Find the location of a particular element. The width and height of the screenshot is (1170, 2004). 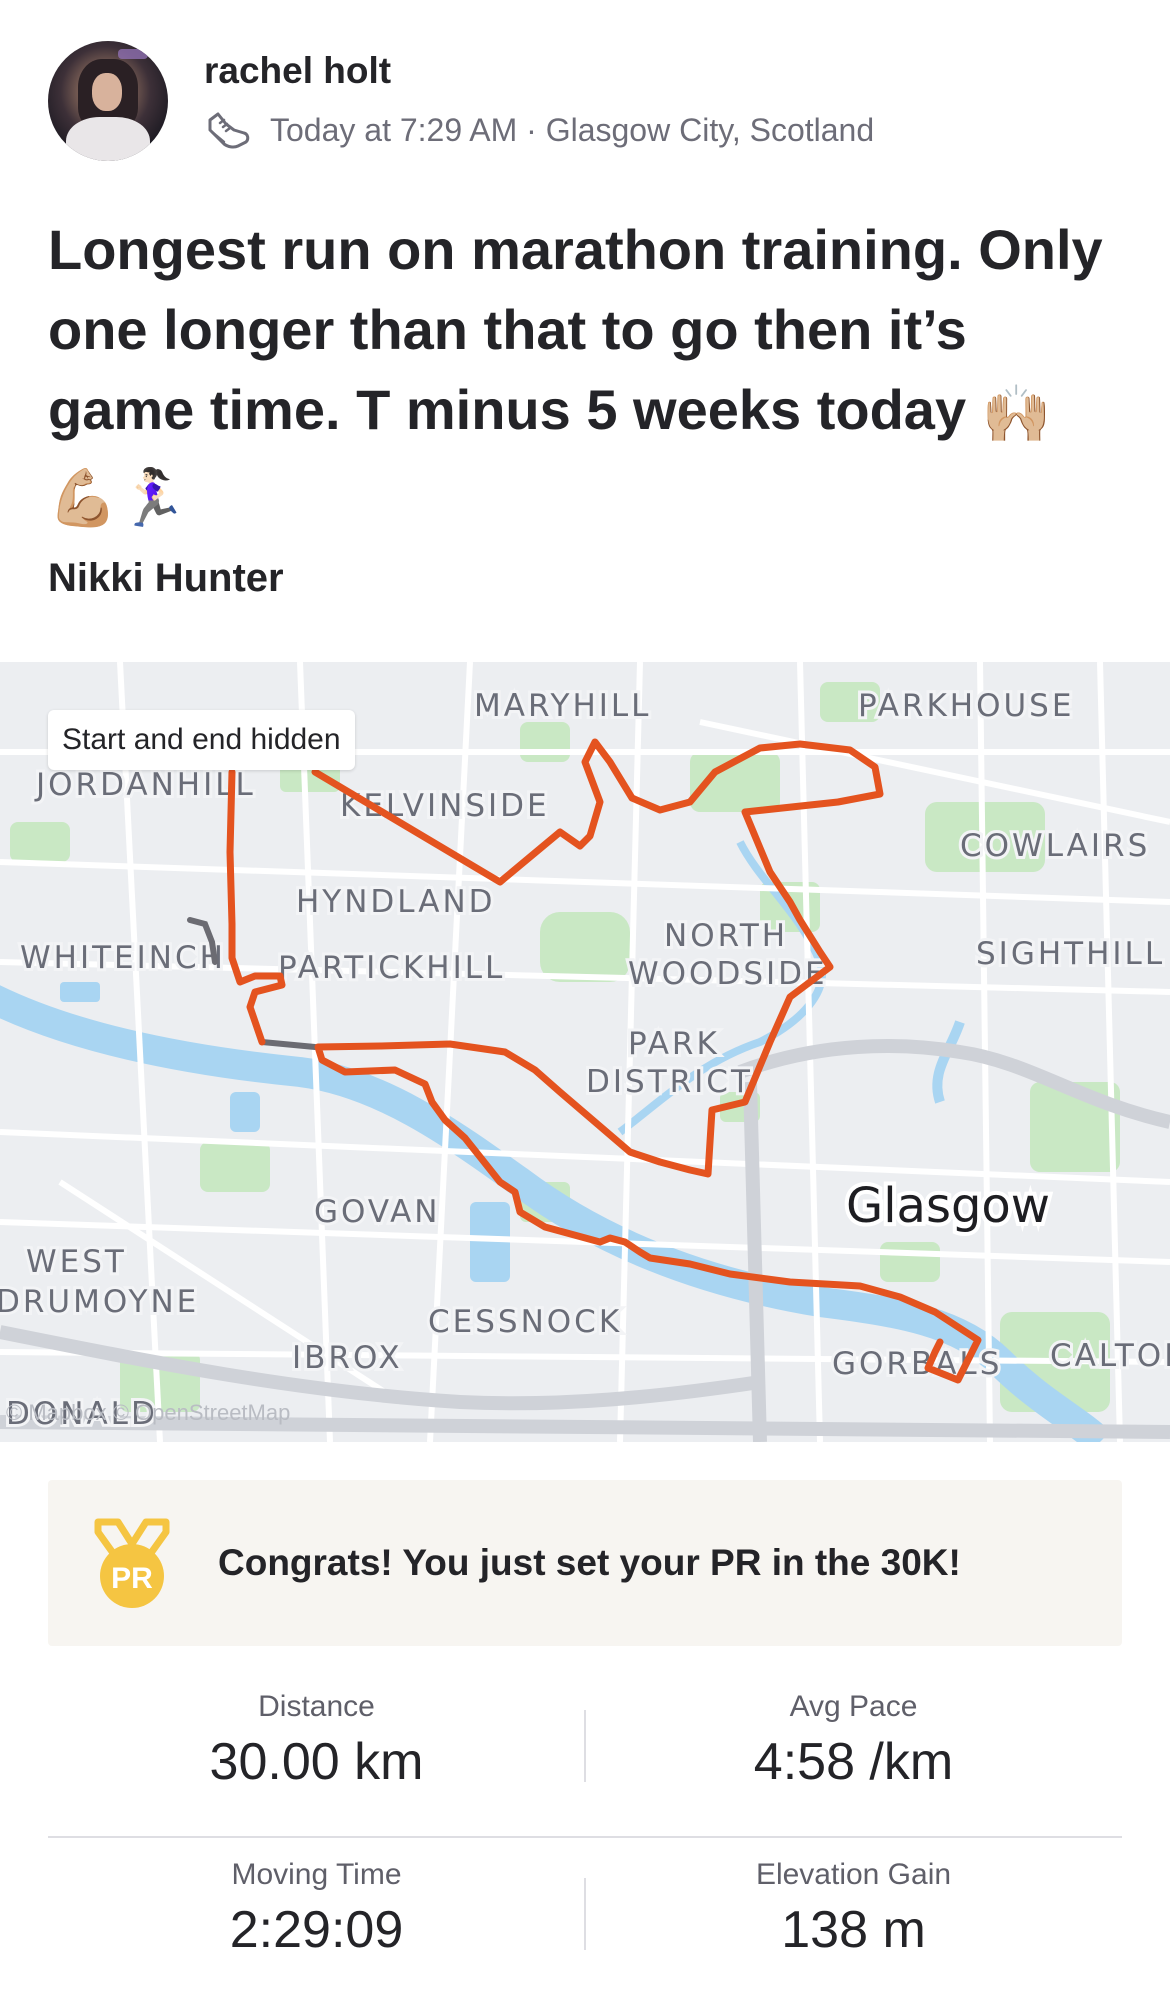

stat-distance: Distance 30.00 km is located at coordinates (316, 1753).